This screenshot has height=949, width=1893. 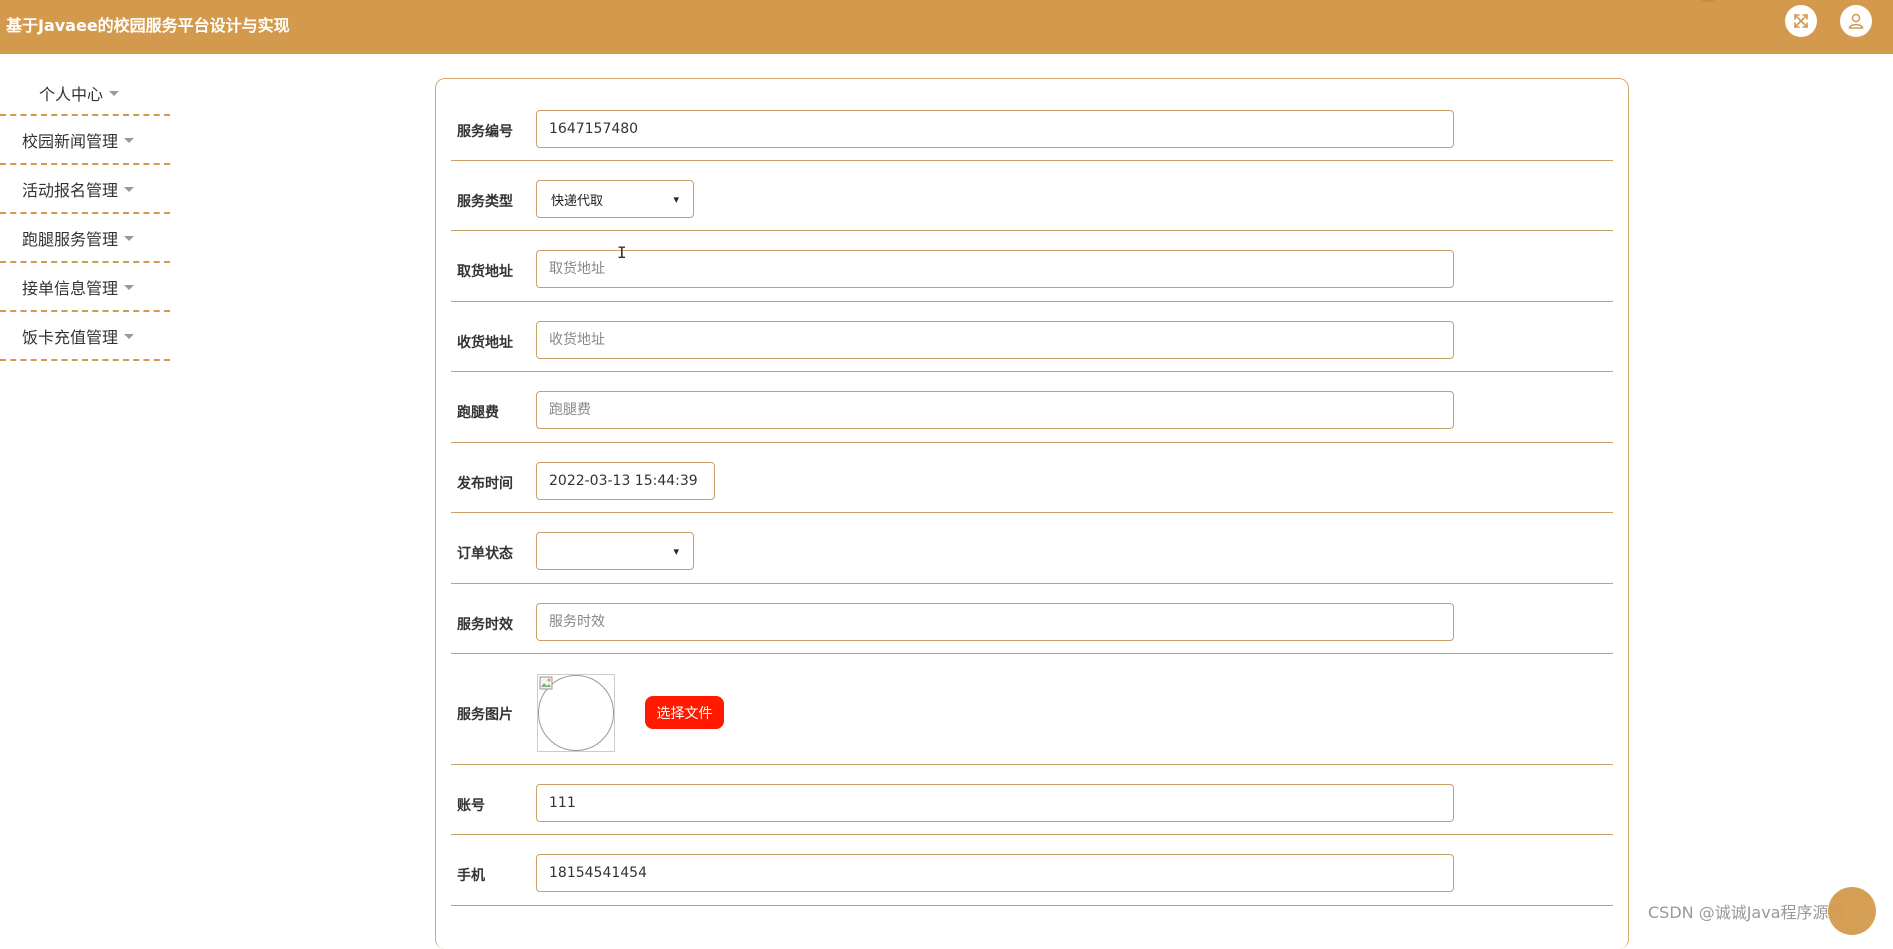 I want to click on fullscreen-button, so click(x=1801, y=21).